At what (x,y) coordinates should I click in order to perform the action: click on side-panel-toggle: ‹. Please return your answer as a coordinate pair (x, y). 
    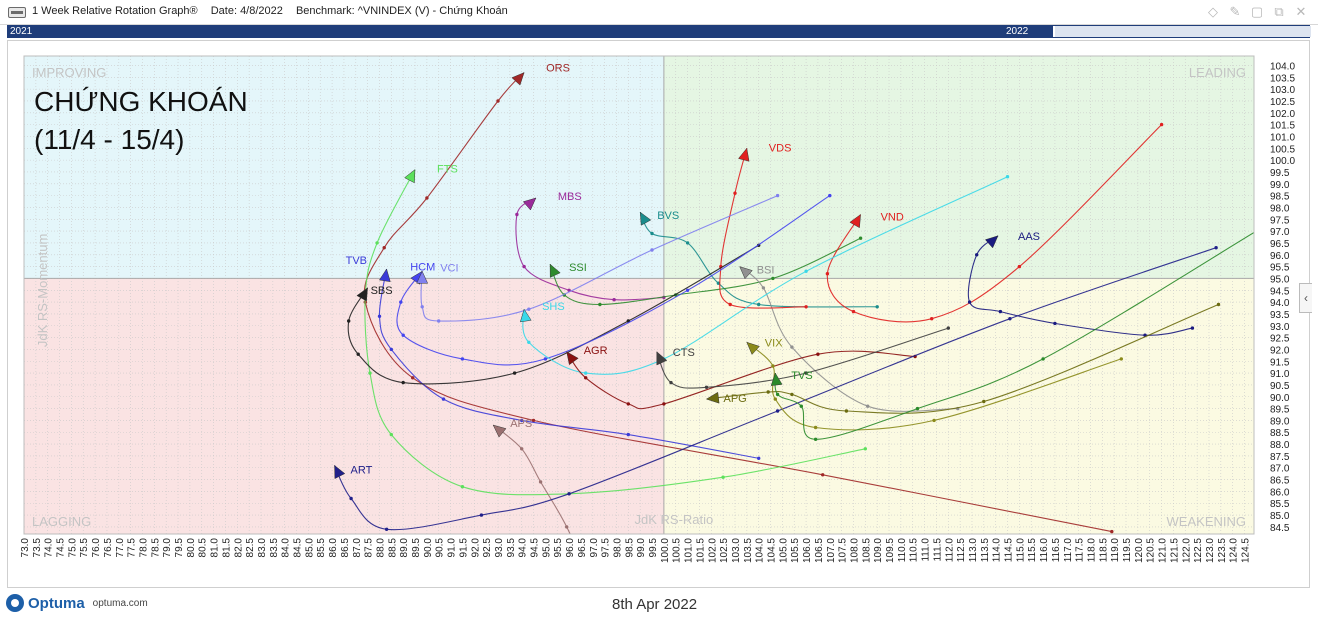
    Looking at the image, I should click on (1305, 298).